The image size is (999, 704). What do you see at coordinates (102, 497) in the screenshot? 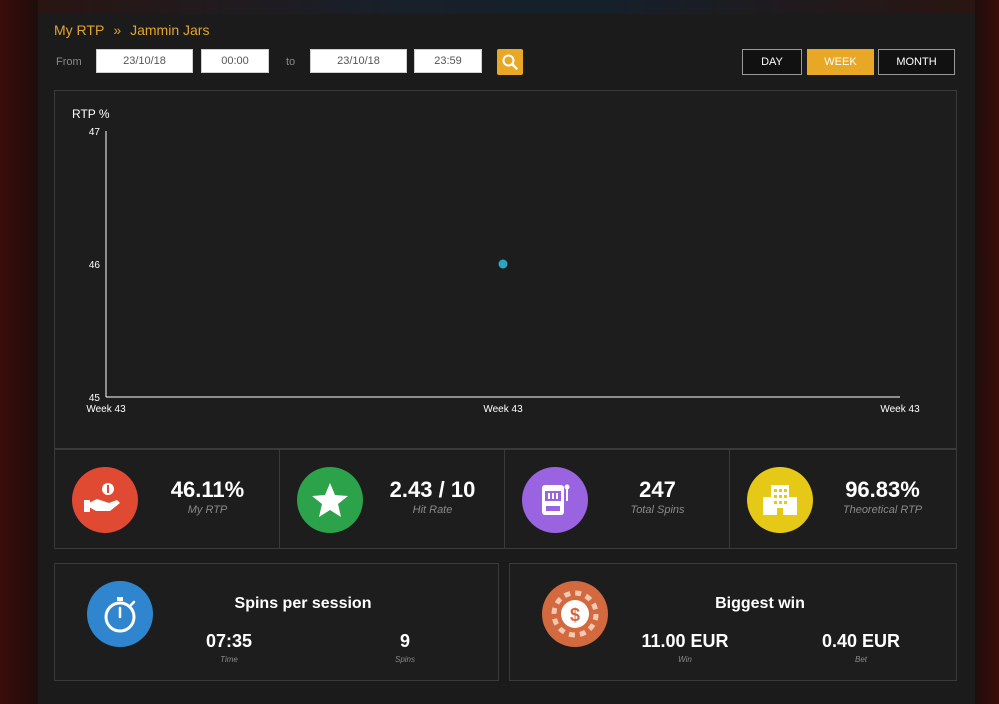
I see `hand-coin-icon` at bounding box center [102, 497].